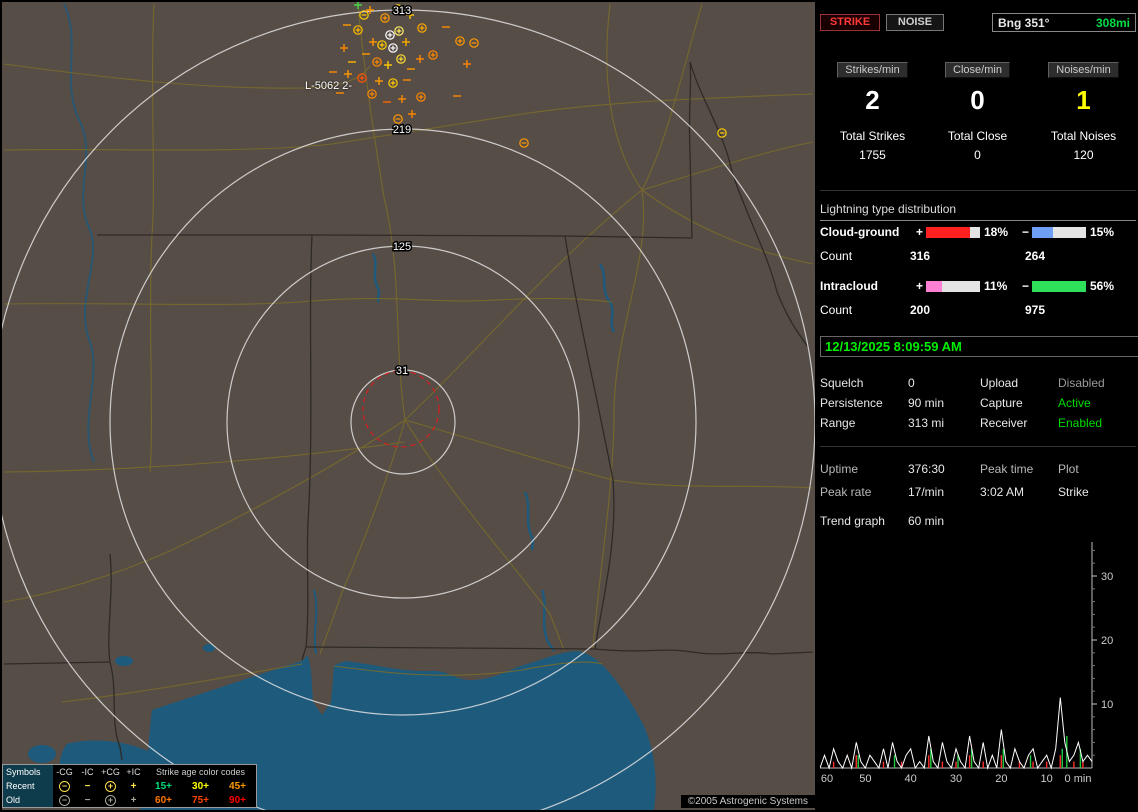 The image size is (1138, 812). What do you see at coordinates (872, 100) in the screenshot?
I see `strikes-per-min-value: 2` at bounding box center [872, 100].